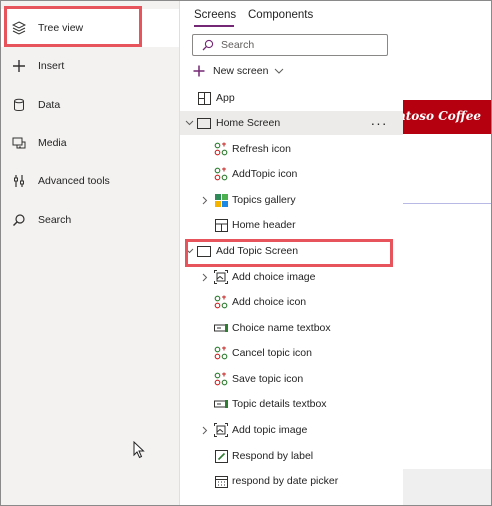 The width and height of the screenshot is (492, 506). What do you see at coordinates (264, 225) in the screenshot?
I see `tree-row-label: Home header` at bounding box center [264, 225].